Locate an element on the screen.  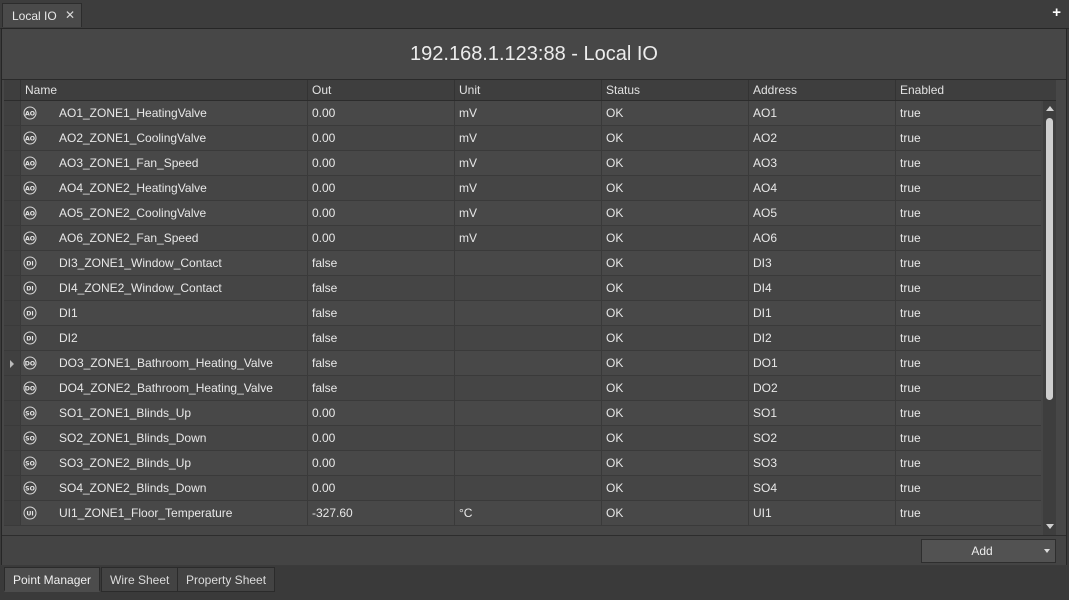
table-row: DI2 false OK DI2 true DI is located at coordinates (522, 338).